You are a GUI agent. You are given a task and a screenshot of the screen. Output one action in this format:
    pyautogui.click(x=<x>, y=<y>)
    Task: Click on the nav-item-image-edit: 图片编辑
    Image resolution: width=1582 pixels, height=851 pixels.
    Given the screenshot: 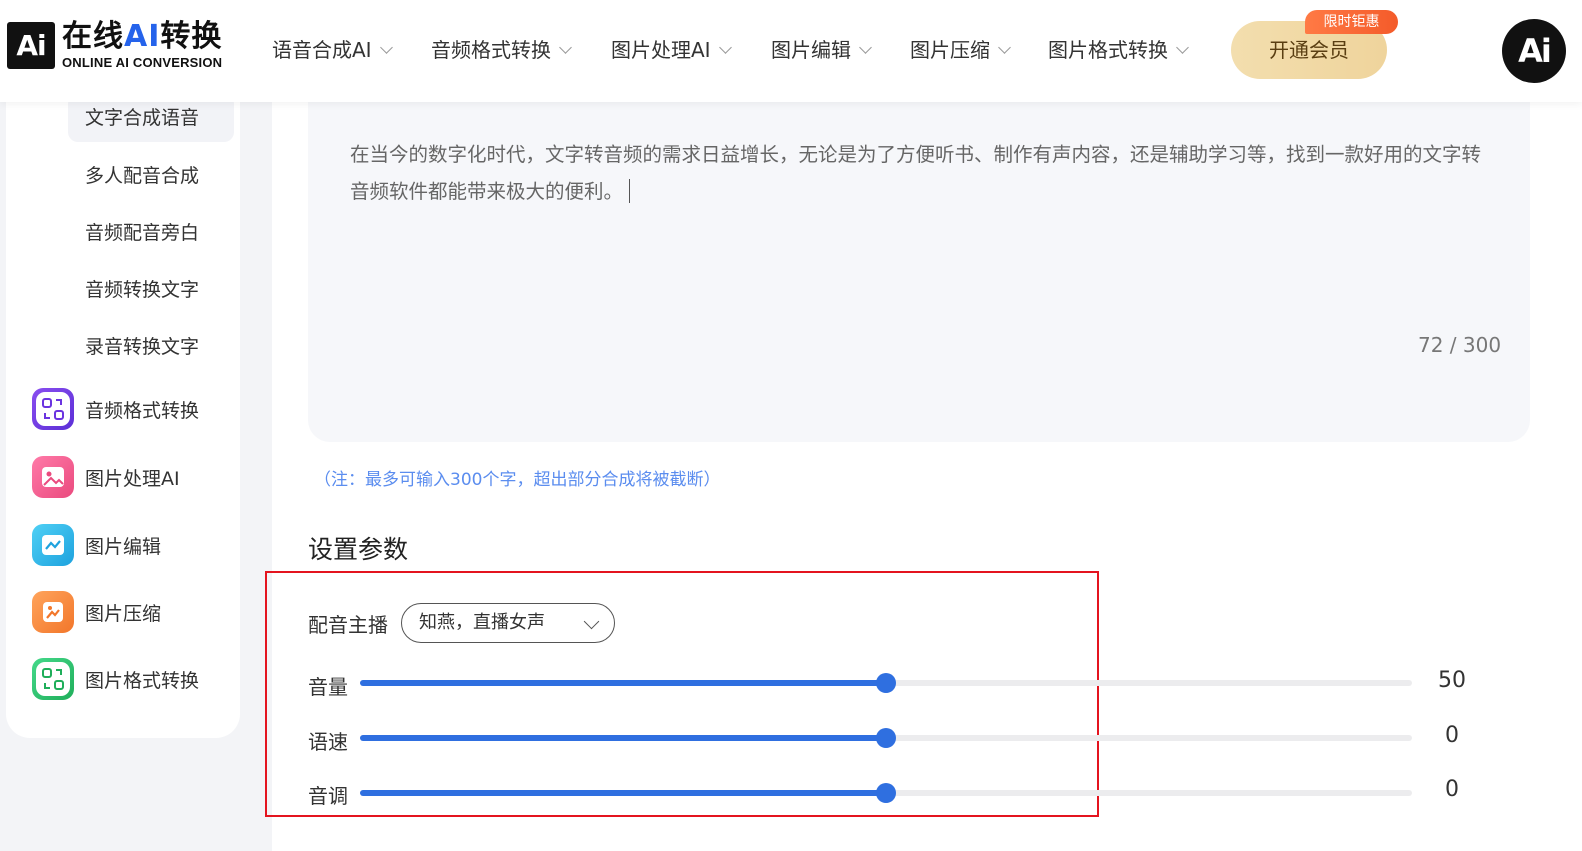 What is the action you would take?
    pyautogui.click(x=821, y=50)
    